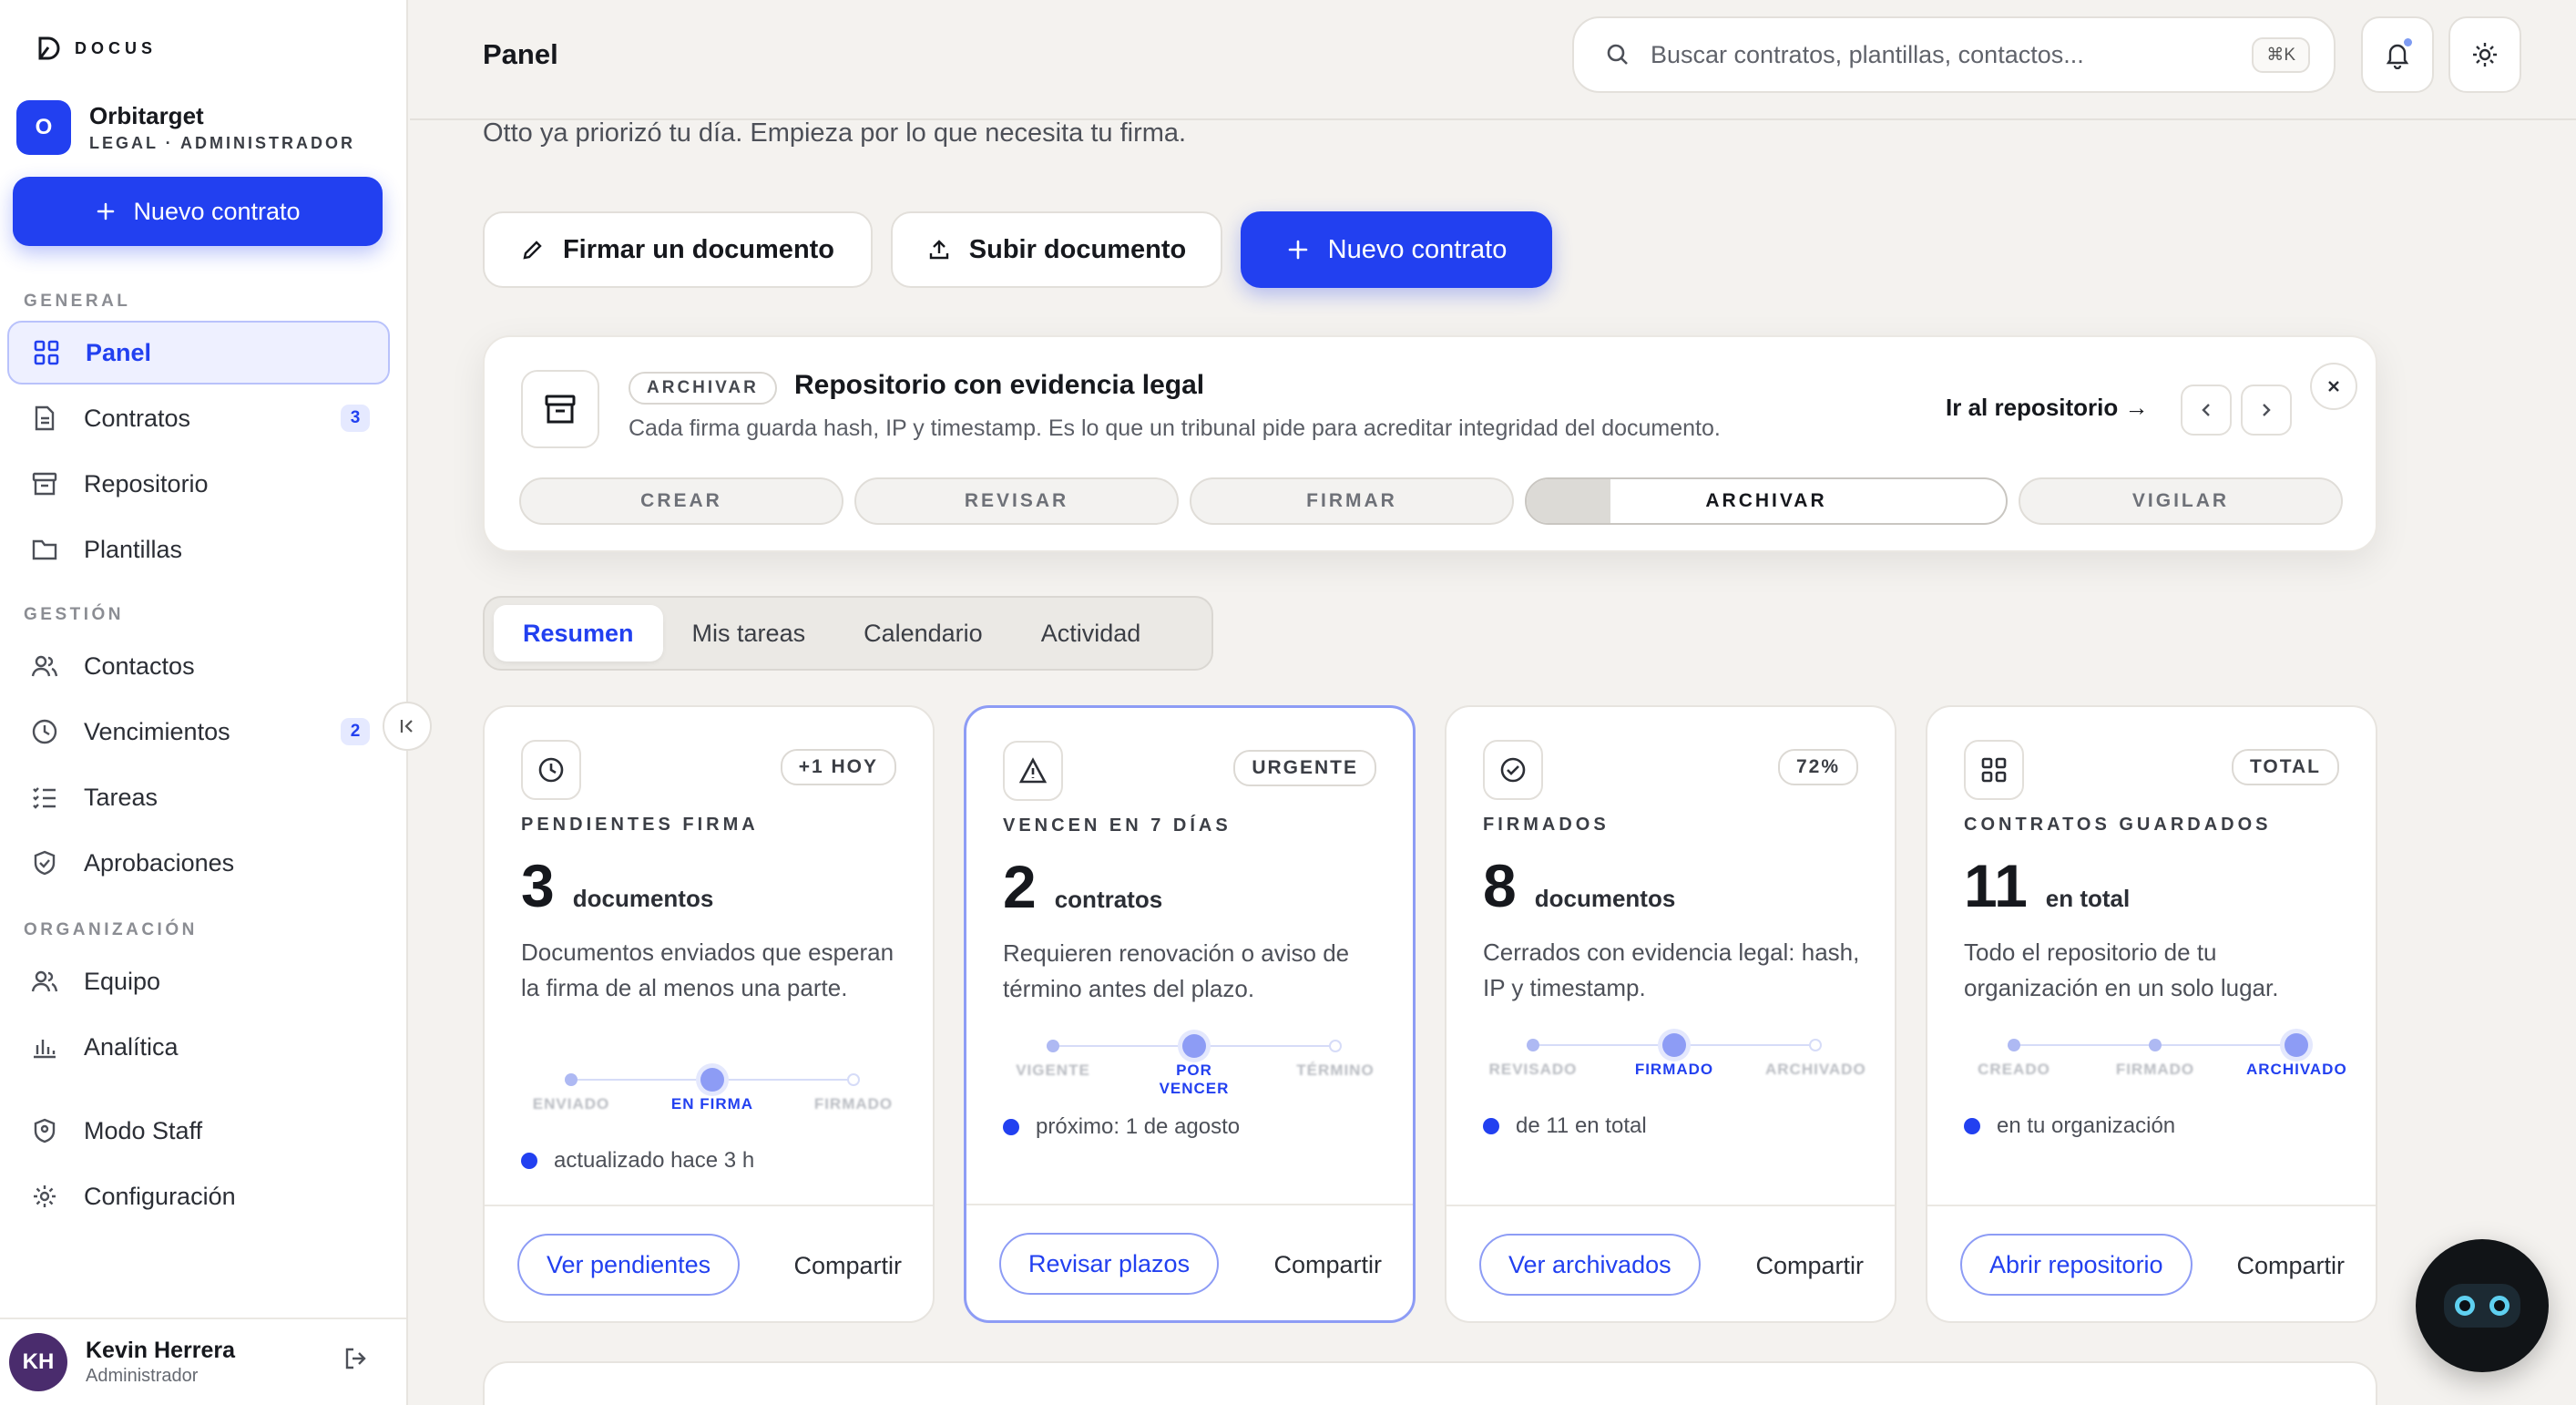  I want to click on step-archivar: ARCHIVAR, so click(1767, 501).